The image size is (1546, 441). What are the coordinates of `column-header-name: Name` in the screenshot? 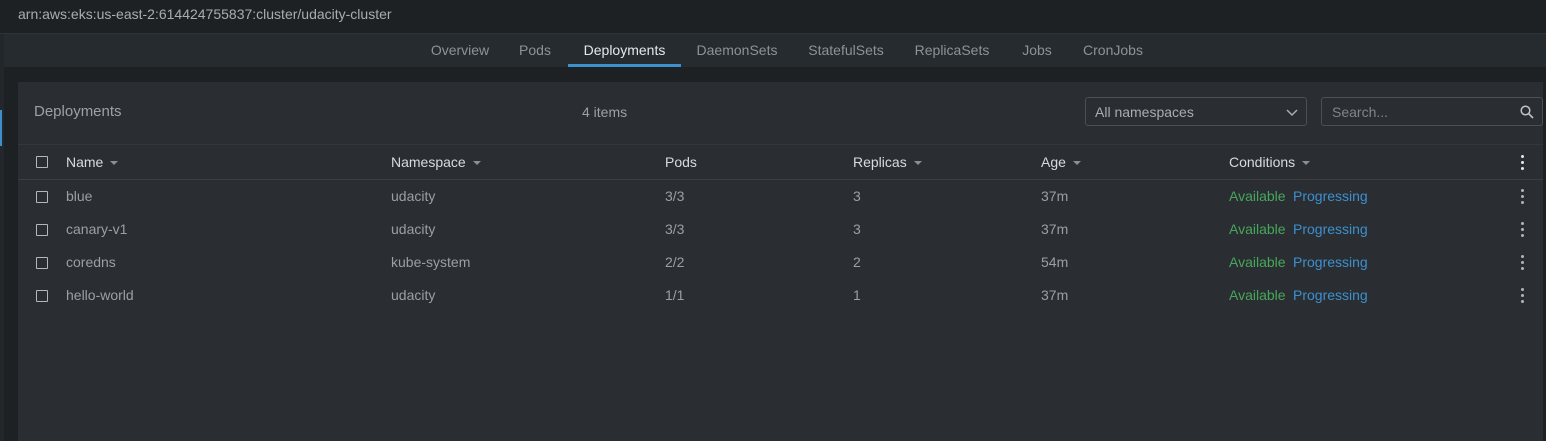 It's located at (92, 162).